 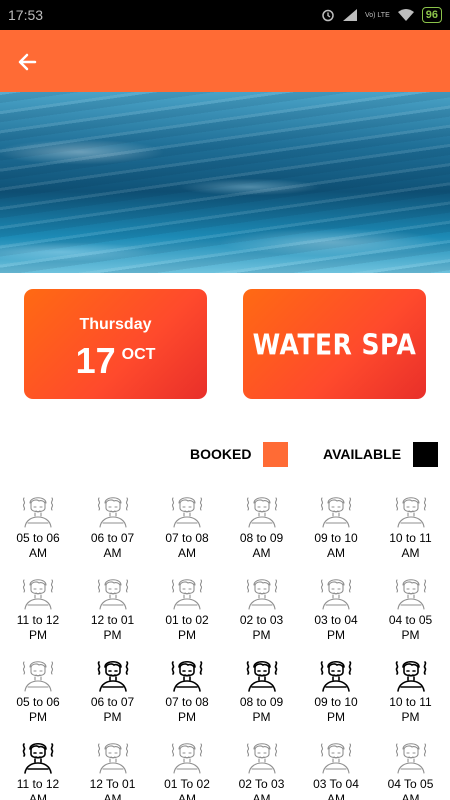 I want to click on time-slot: 01 to 02 PM, so click(x=187, y=607).